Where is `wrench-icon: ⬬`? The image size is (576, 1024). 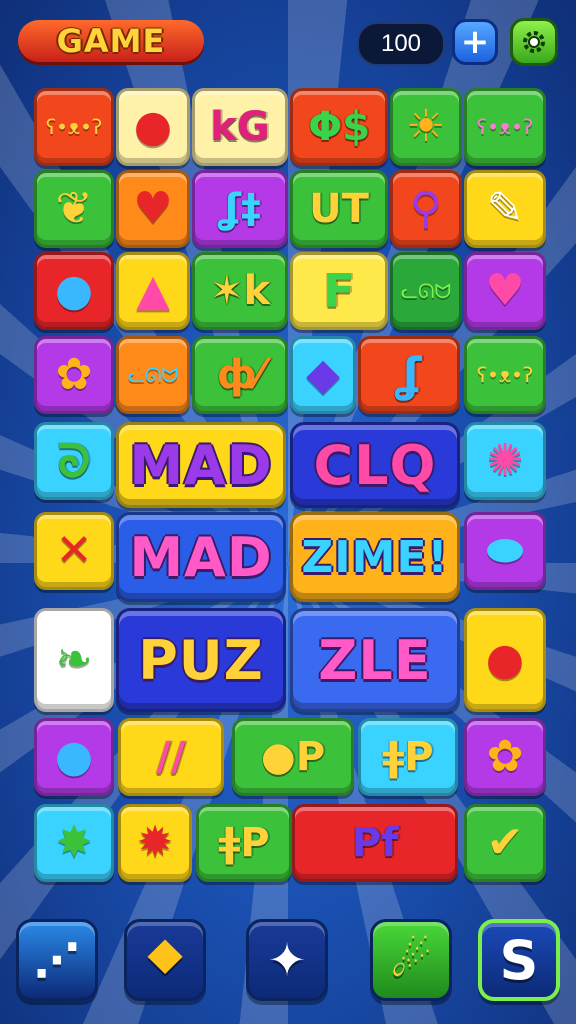
wrench-icon: ⬬ is located at coordinates (505, 550).